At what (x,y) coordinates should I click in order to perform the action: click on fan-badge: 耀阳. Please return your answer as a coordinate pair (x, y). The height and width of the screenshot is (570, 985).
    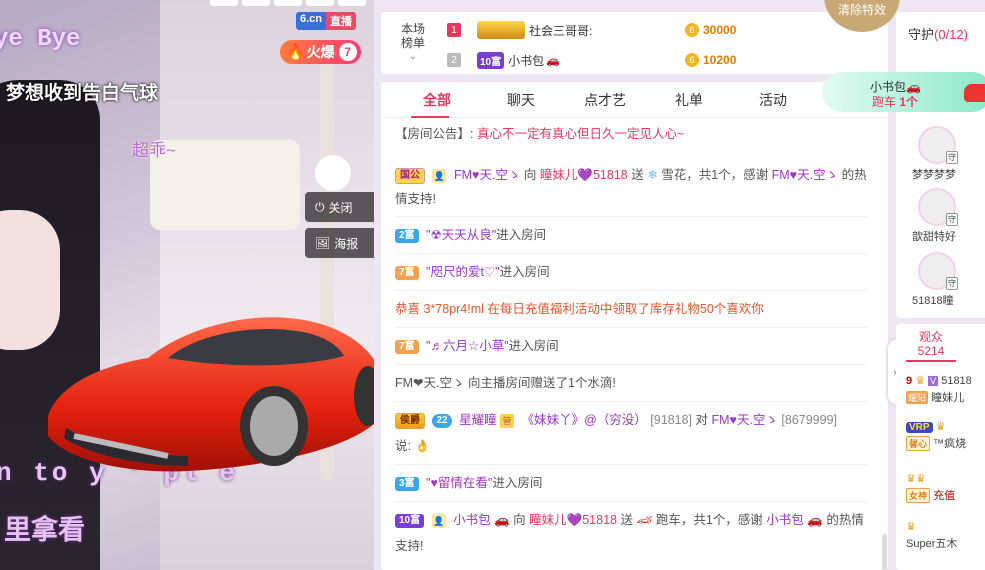
    Looking at the image, I should click on (917, 397).